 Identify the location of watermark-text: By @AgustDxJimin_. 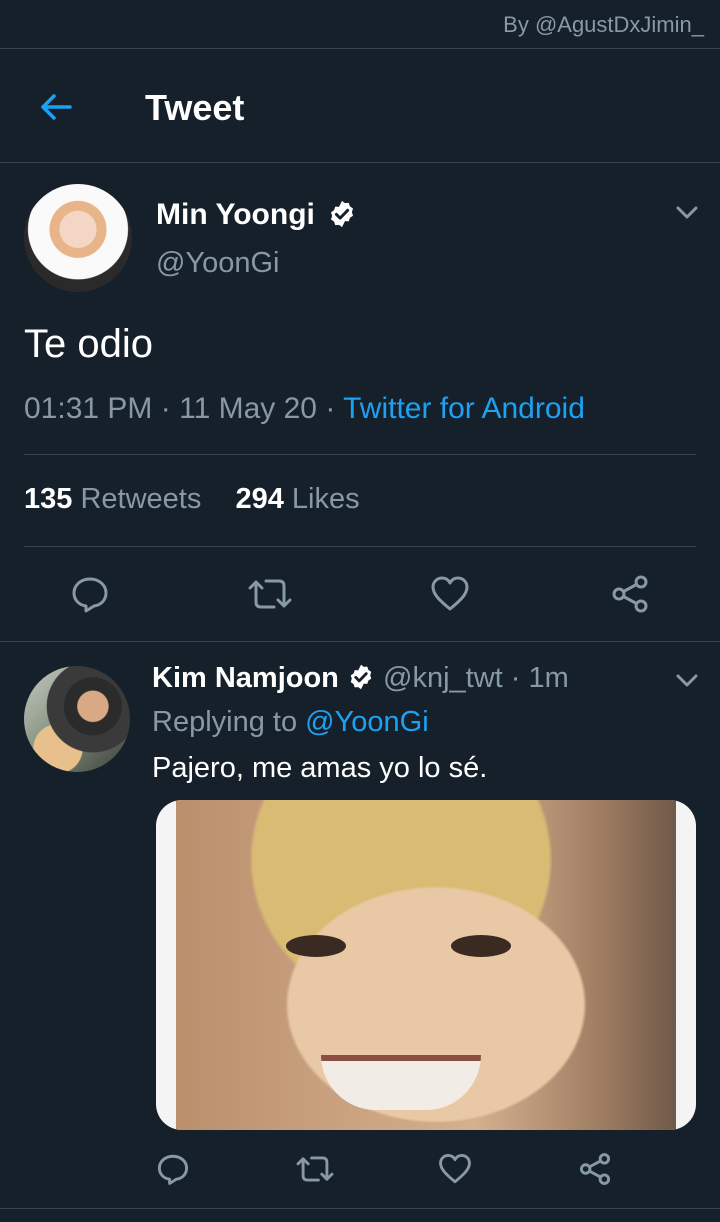
(603, 24).